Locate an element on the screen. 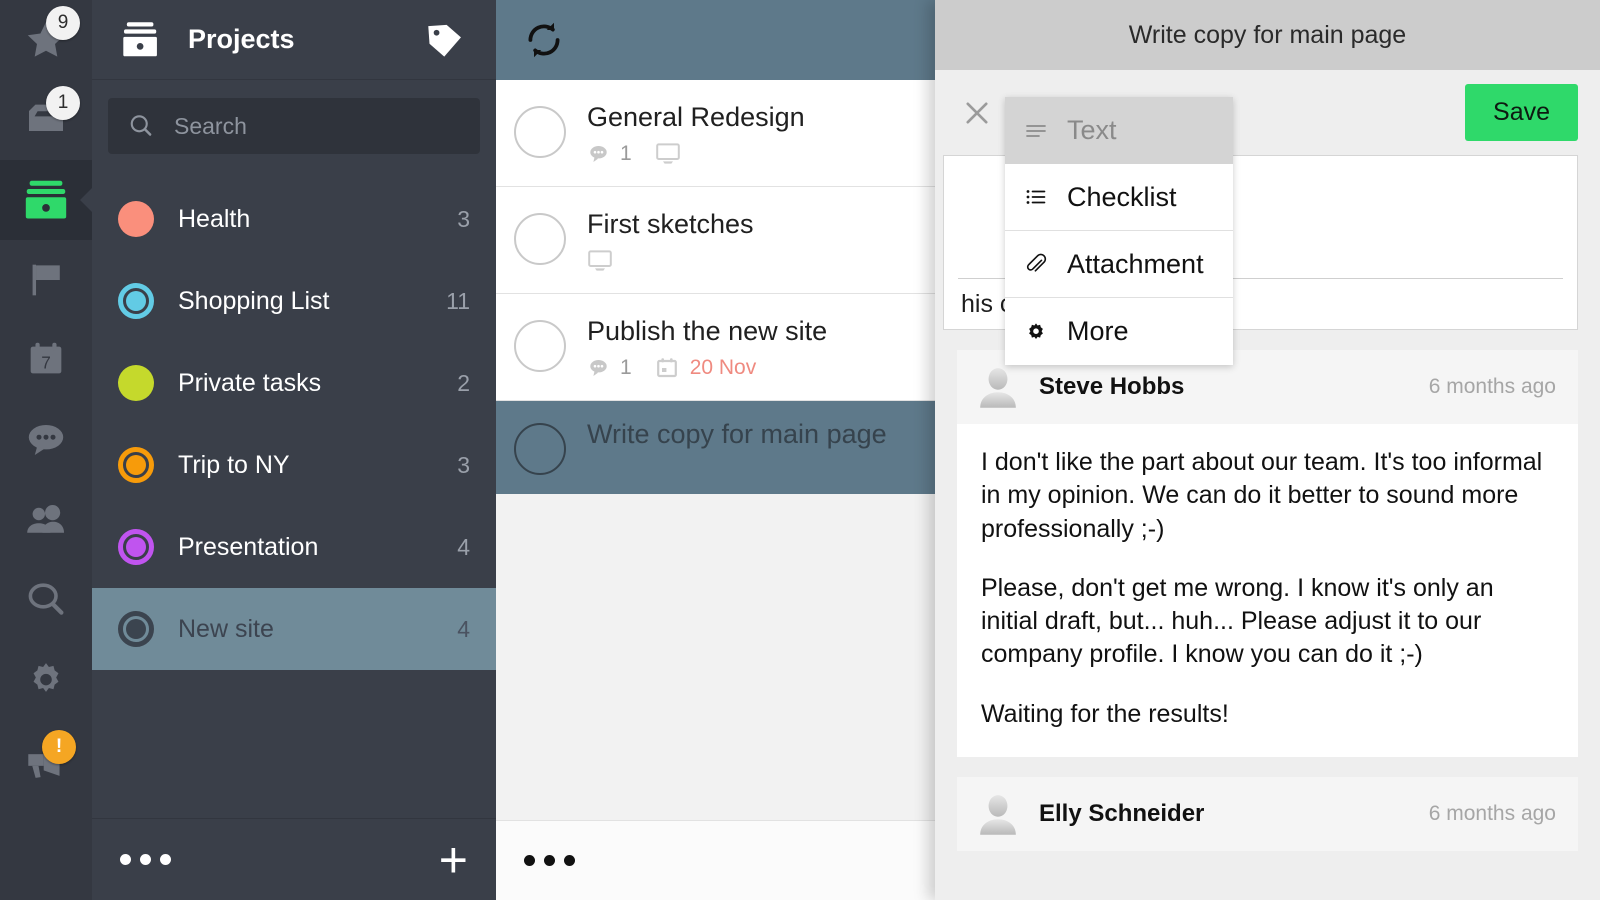 This screenshot has width=1600, height=900. tag-icon is located at coordinates (445, 40).